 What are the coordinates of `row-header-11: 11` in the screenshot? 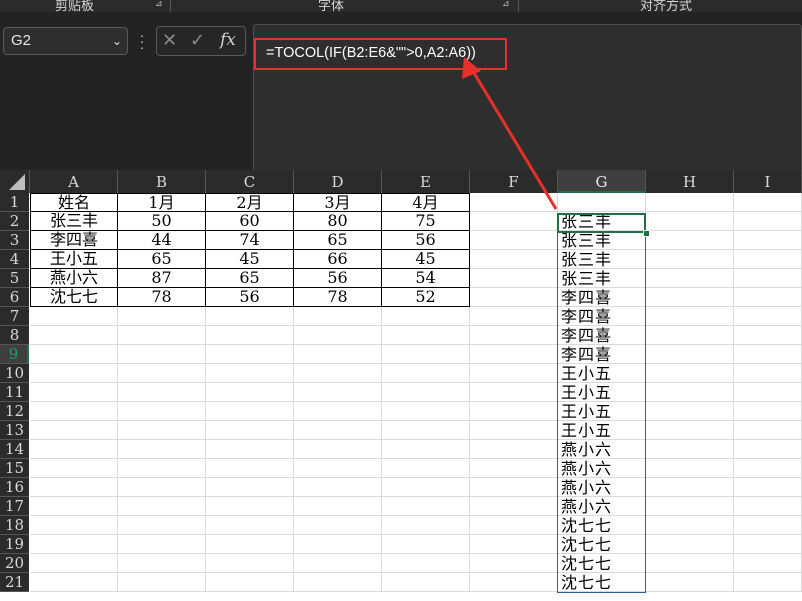 It's located at (14, 392).